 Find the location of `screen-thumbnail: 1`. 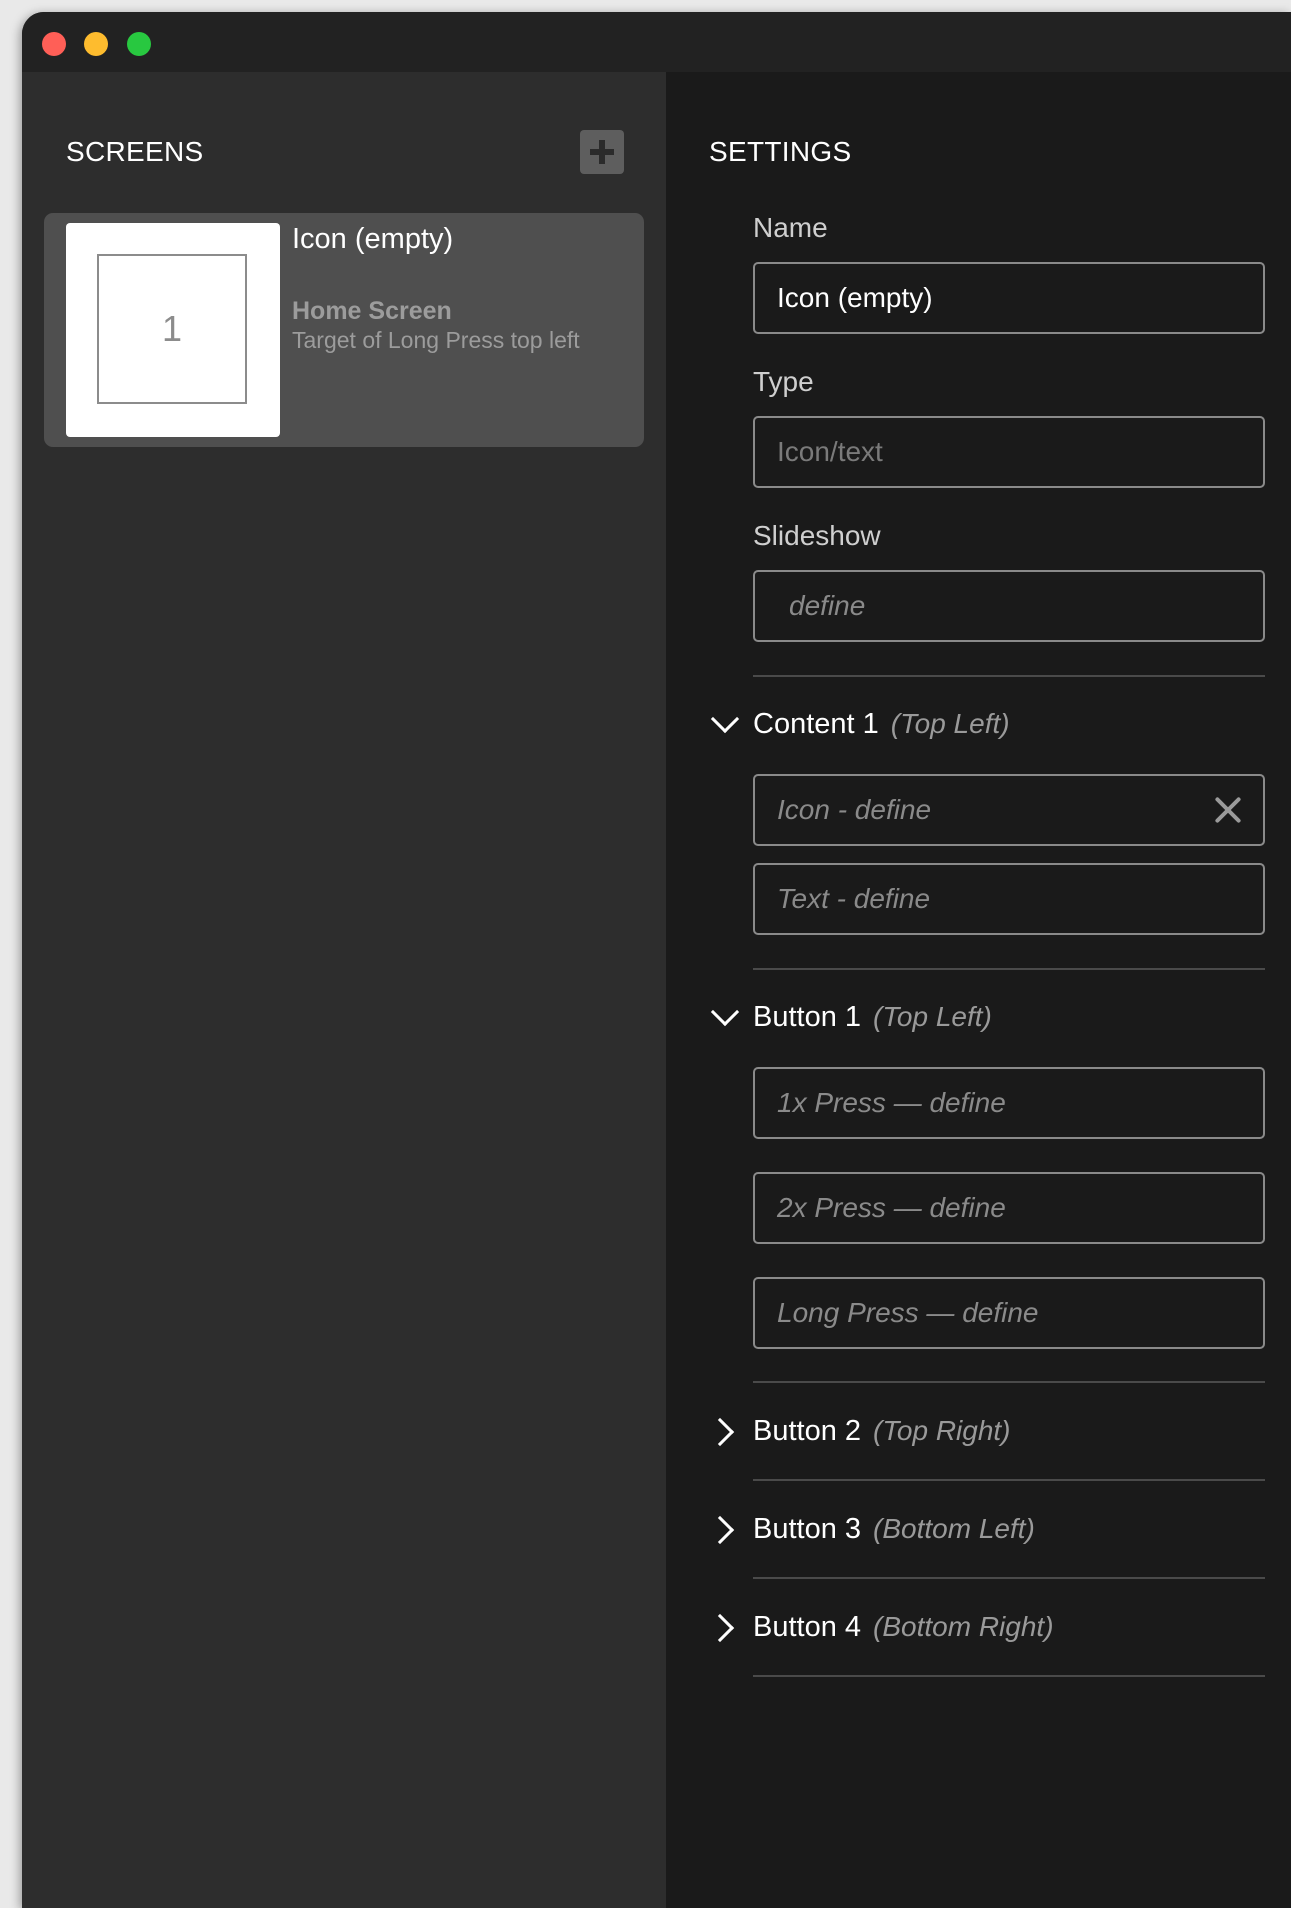

screen-thumbnail: 1 is located at coordinates (173, 330).